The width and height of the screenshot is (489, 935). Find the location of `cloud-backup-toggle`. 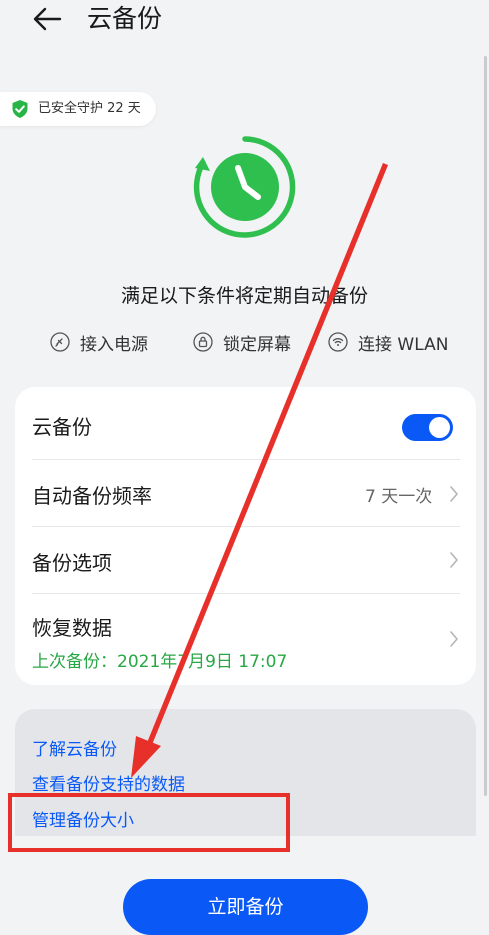

cloud-backup-toggle is located at coordinates (427, 427).